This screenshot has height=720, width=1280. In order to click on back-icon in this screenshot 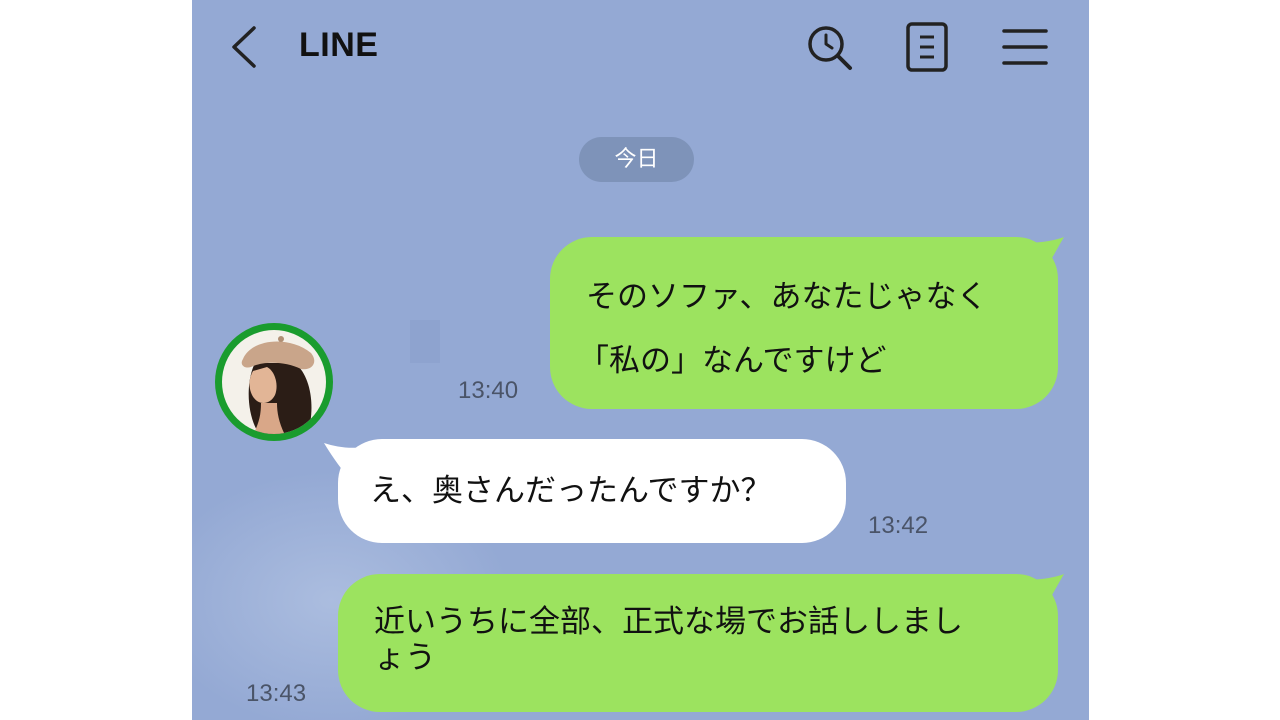, I will do `click(246, 47)`.